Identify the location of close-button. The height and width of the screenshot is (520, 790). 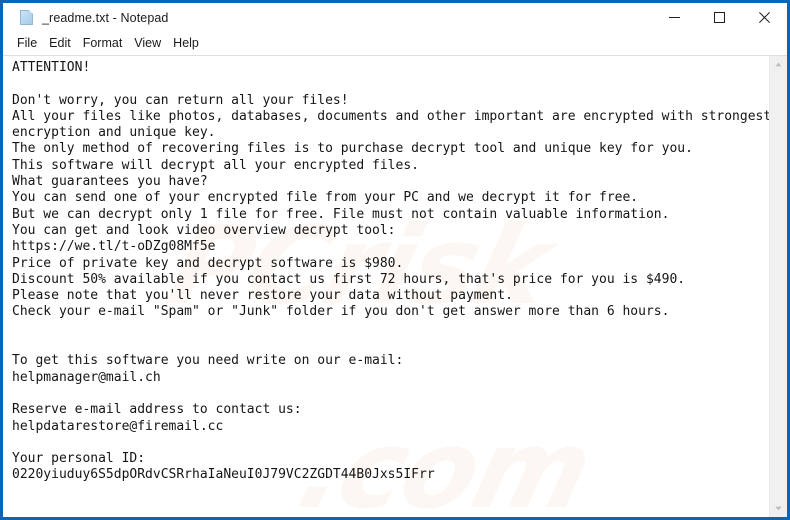
(764, 17).